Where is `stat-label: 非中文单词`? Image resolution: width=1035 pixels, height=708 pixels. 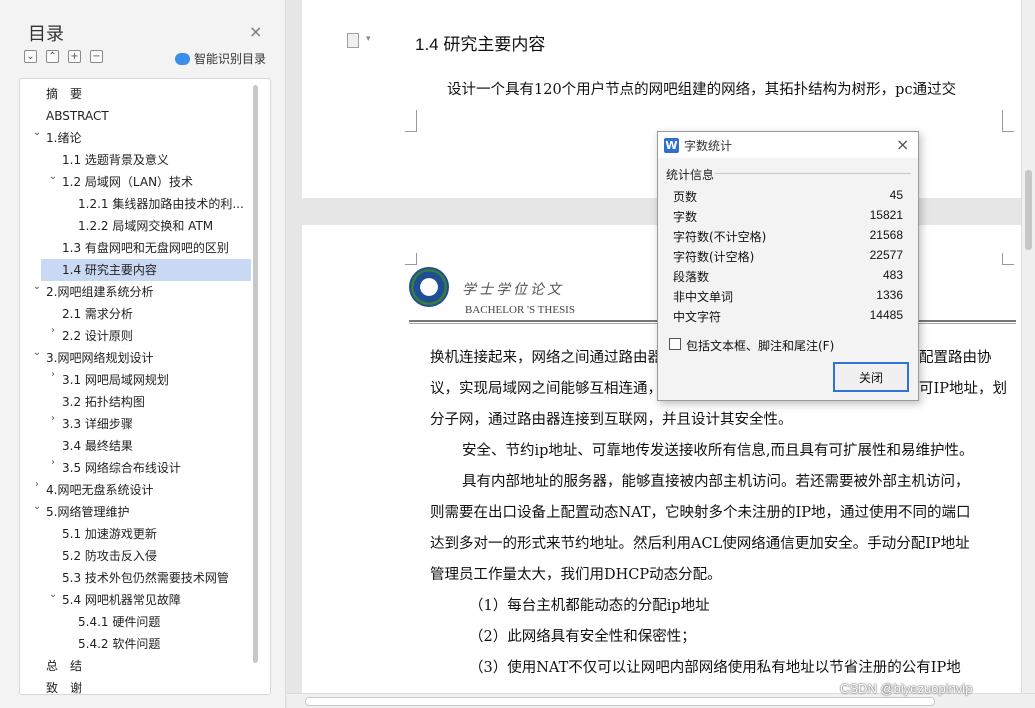 stat-label: 非中文单词 is located at coordinates (703, 297).